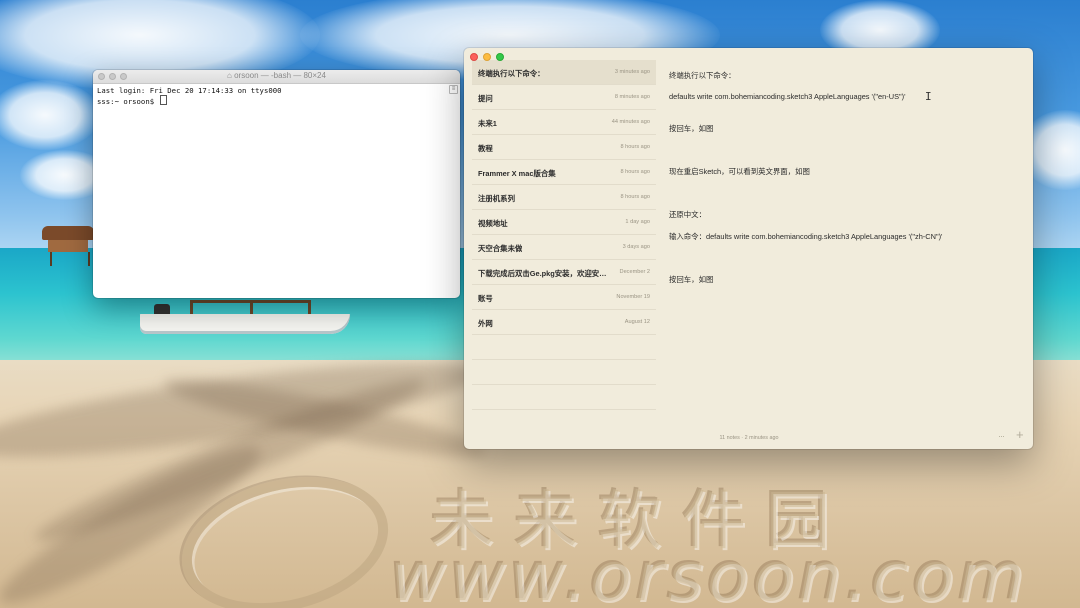 This screenshot has height=608, width=1080. What do you see at coordinates (485, 148) in the screenshot?
I see `note-title: 教程` at bounding box center [485, 148].